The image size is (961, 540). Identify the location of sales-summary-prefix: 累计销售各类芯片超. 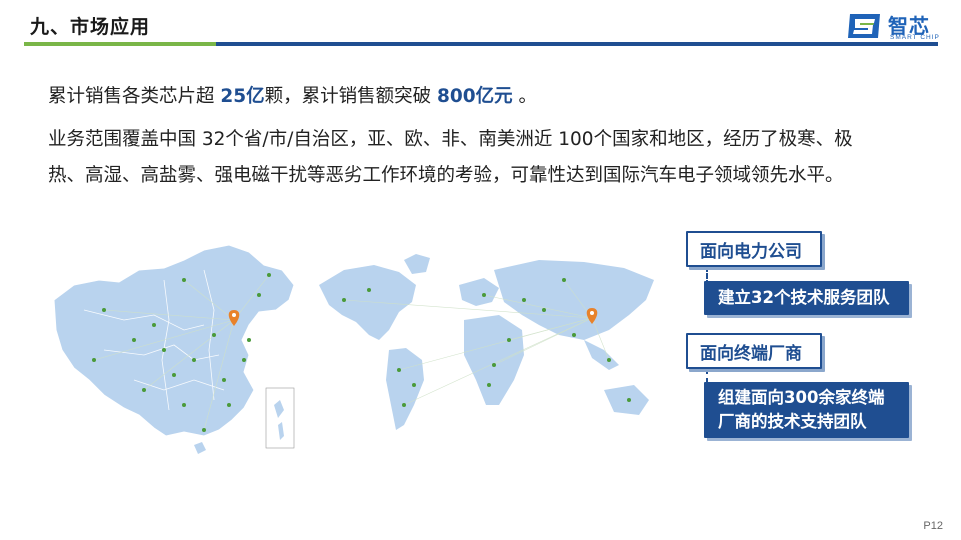
(134, 96).